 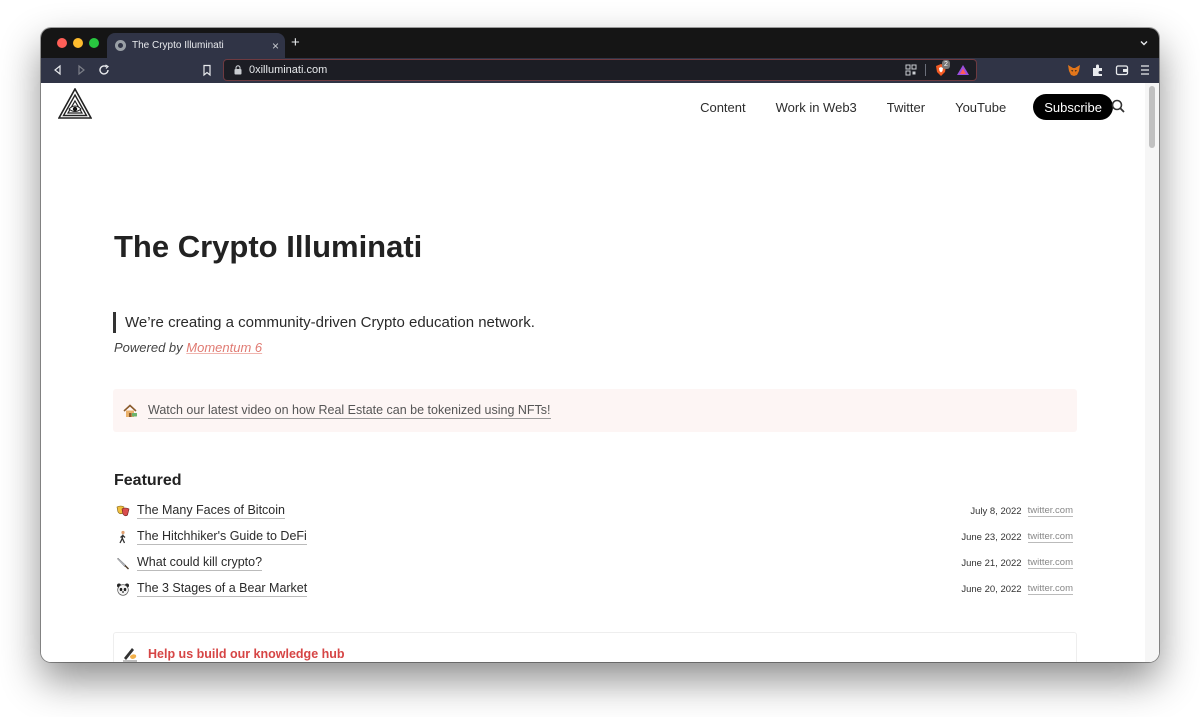 What do you see at coordinates (222, 537) in the screenshot?
I see `featured-title: The Hitchhiker's Guide to DeFi` at bounding box center [222, 537].